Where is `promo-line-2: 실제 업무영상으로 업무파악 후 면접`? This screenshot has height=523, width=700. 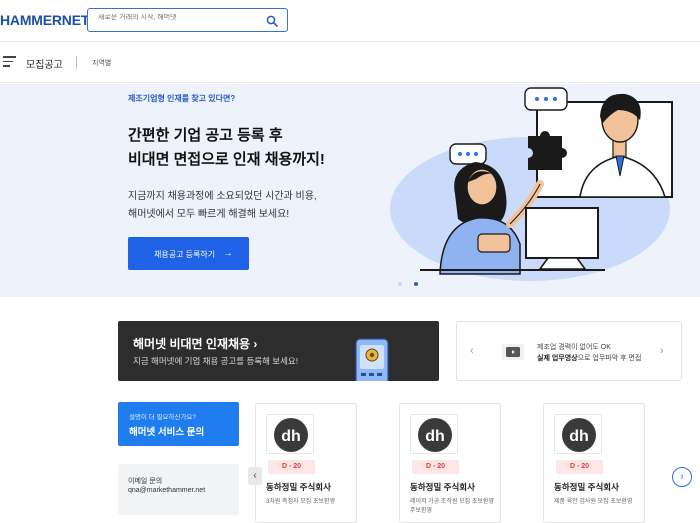 promo-line-2: 실제 업무영상으로 업무파악 후 면접 is located at coordinates (589, 358).